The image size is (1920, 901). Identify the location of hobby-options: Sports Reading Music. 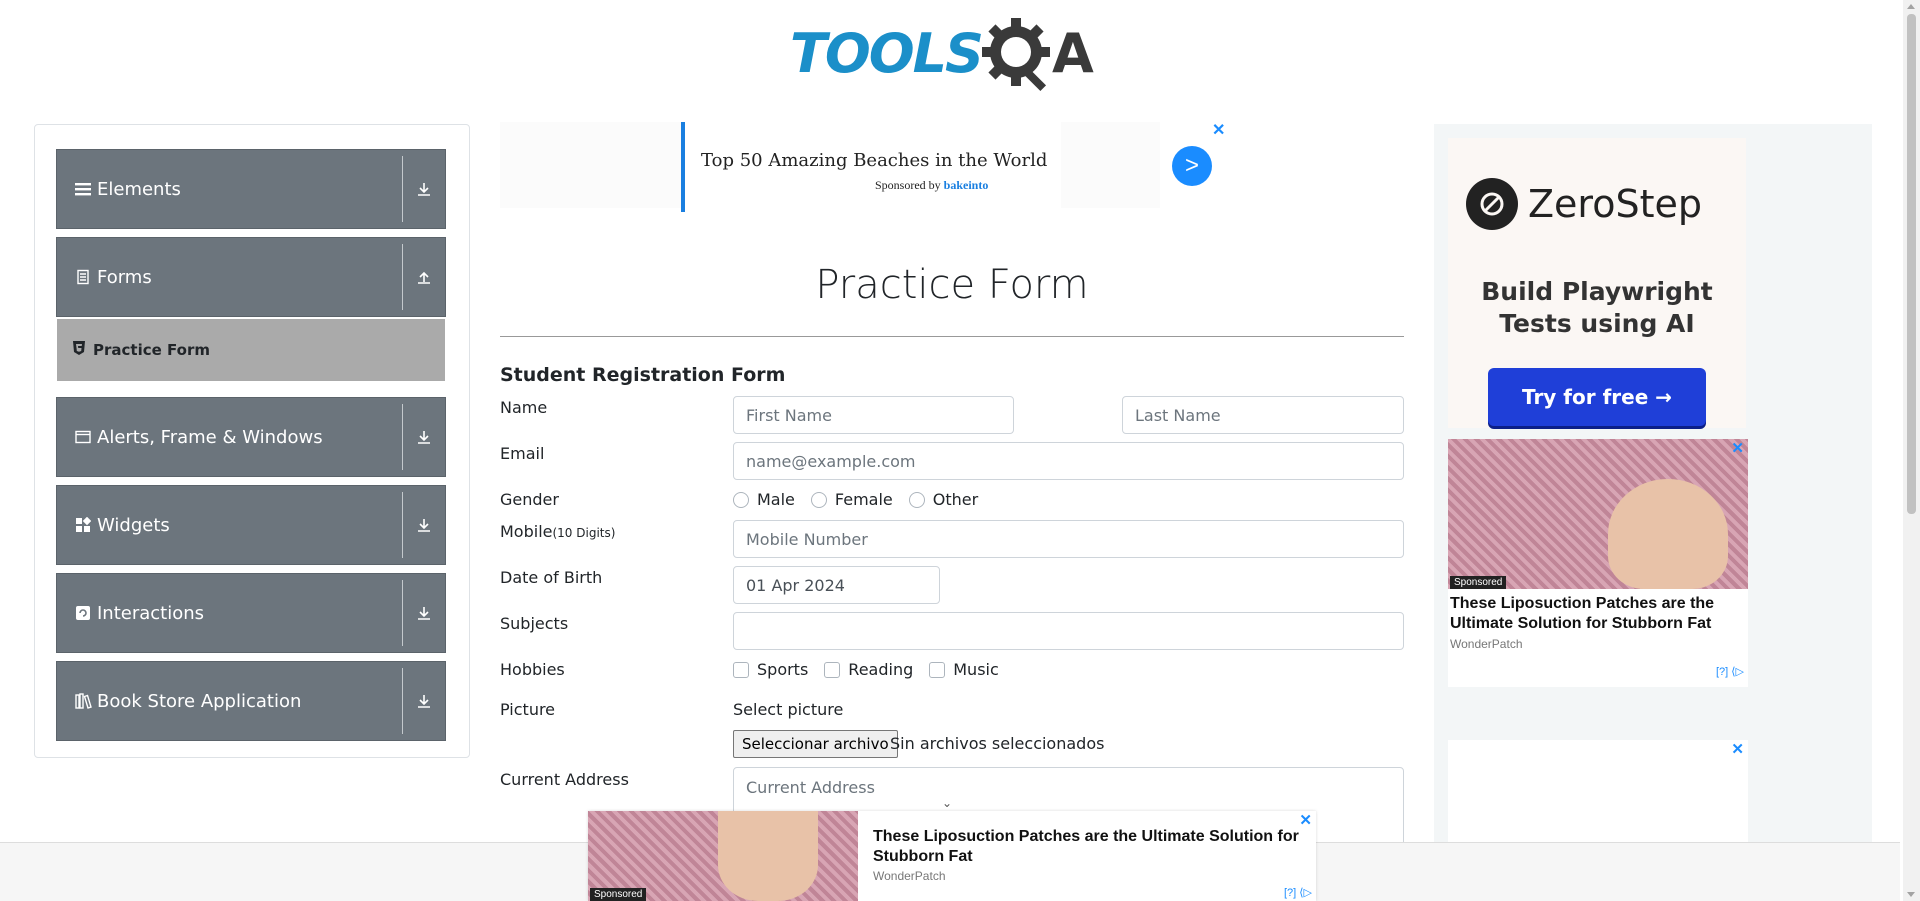
(874, 669).